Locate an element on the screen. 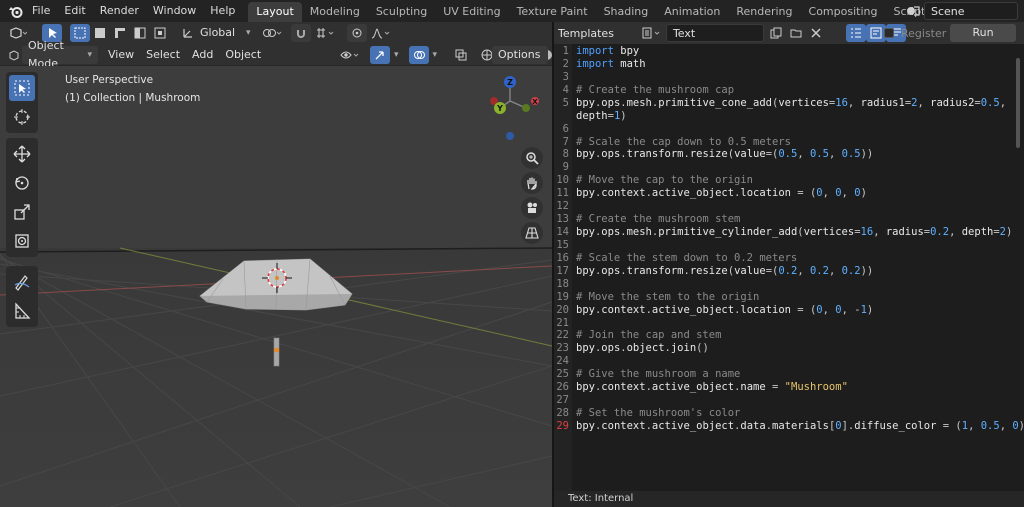  text-name-field: Text is located at coordinates (714, 33).